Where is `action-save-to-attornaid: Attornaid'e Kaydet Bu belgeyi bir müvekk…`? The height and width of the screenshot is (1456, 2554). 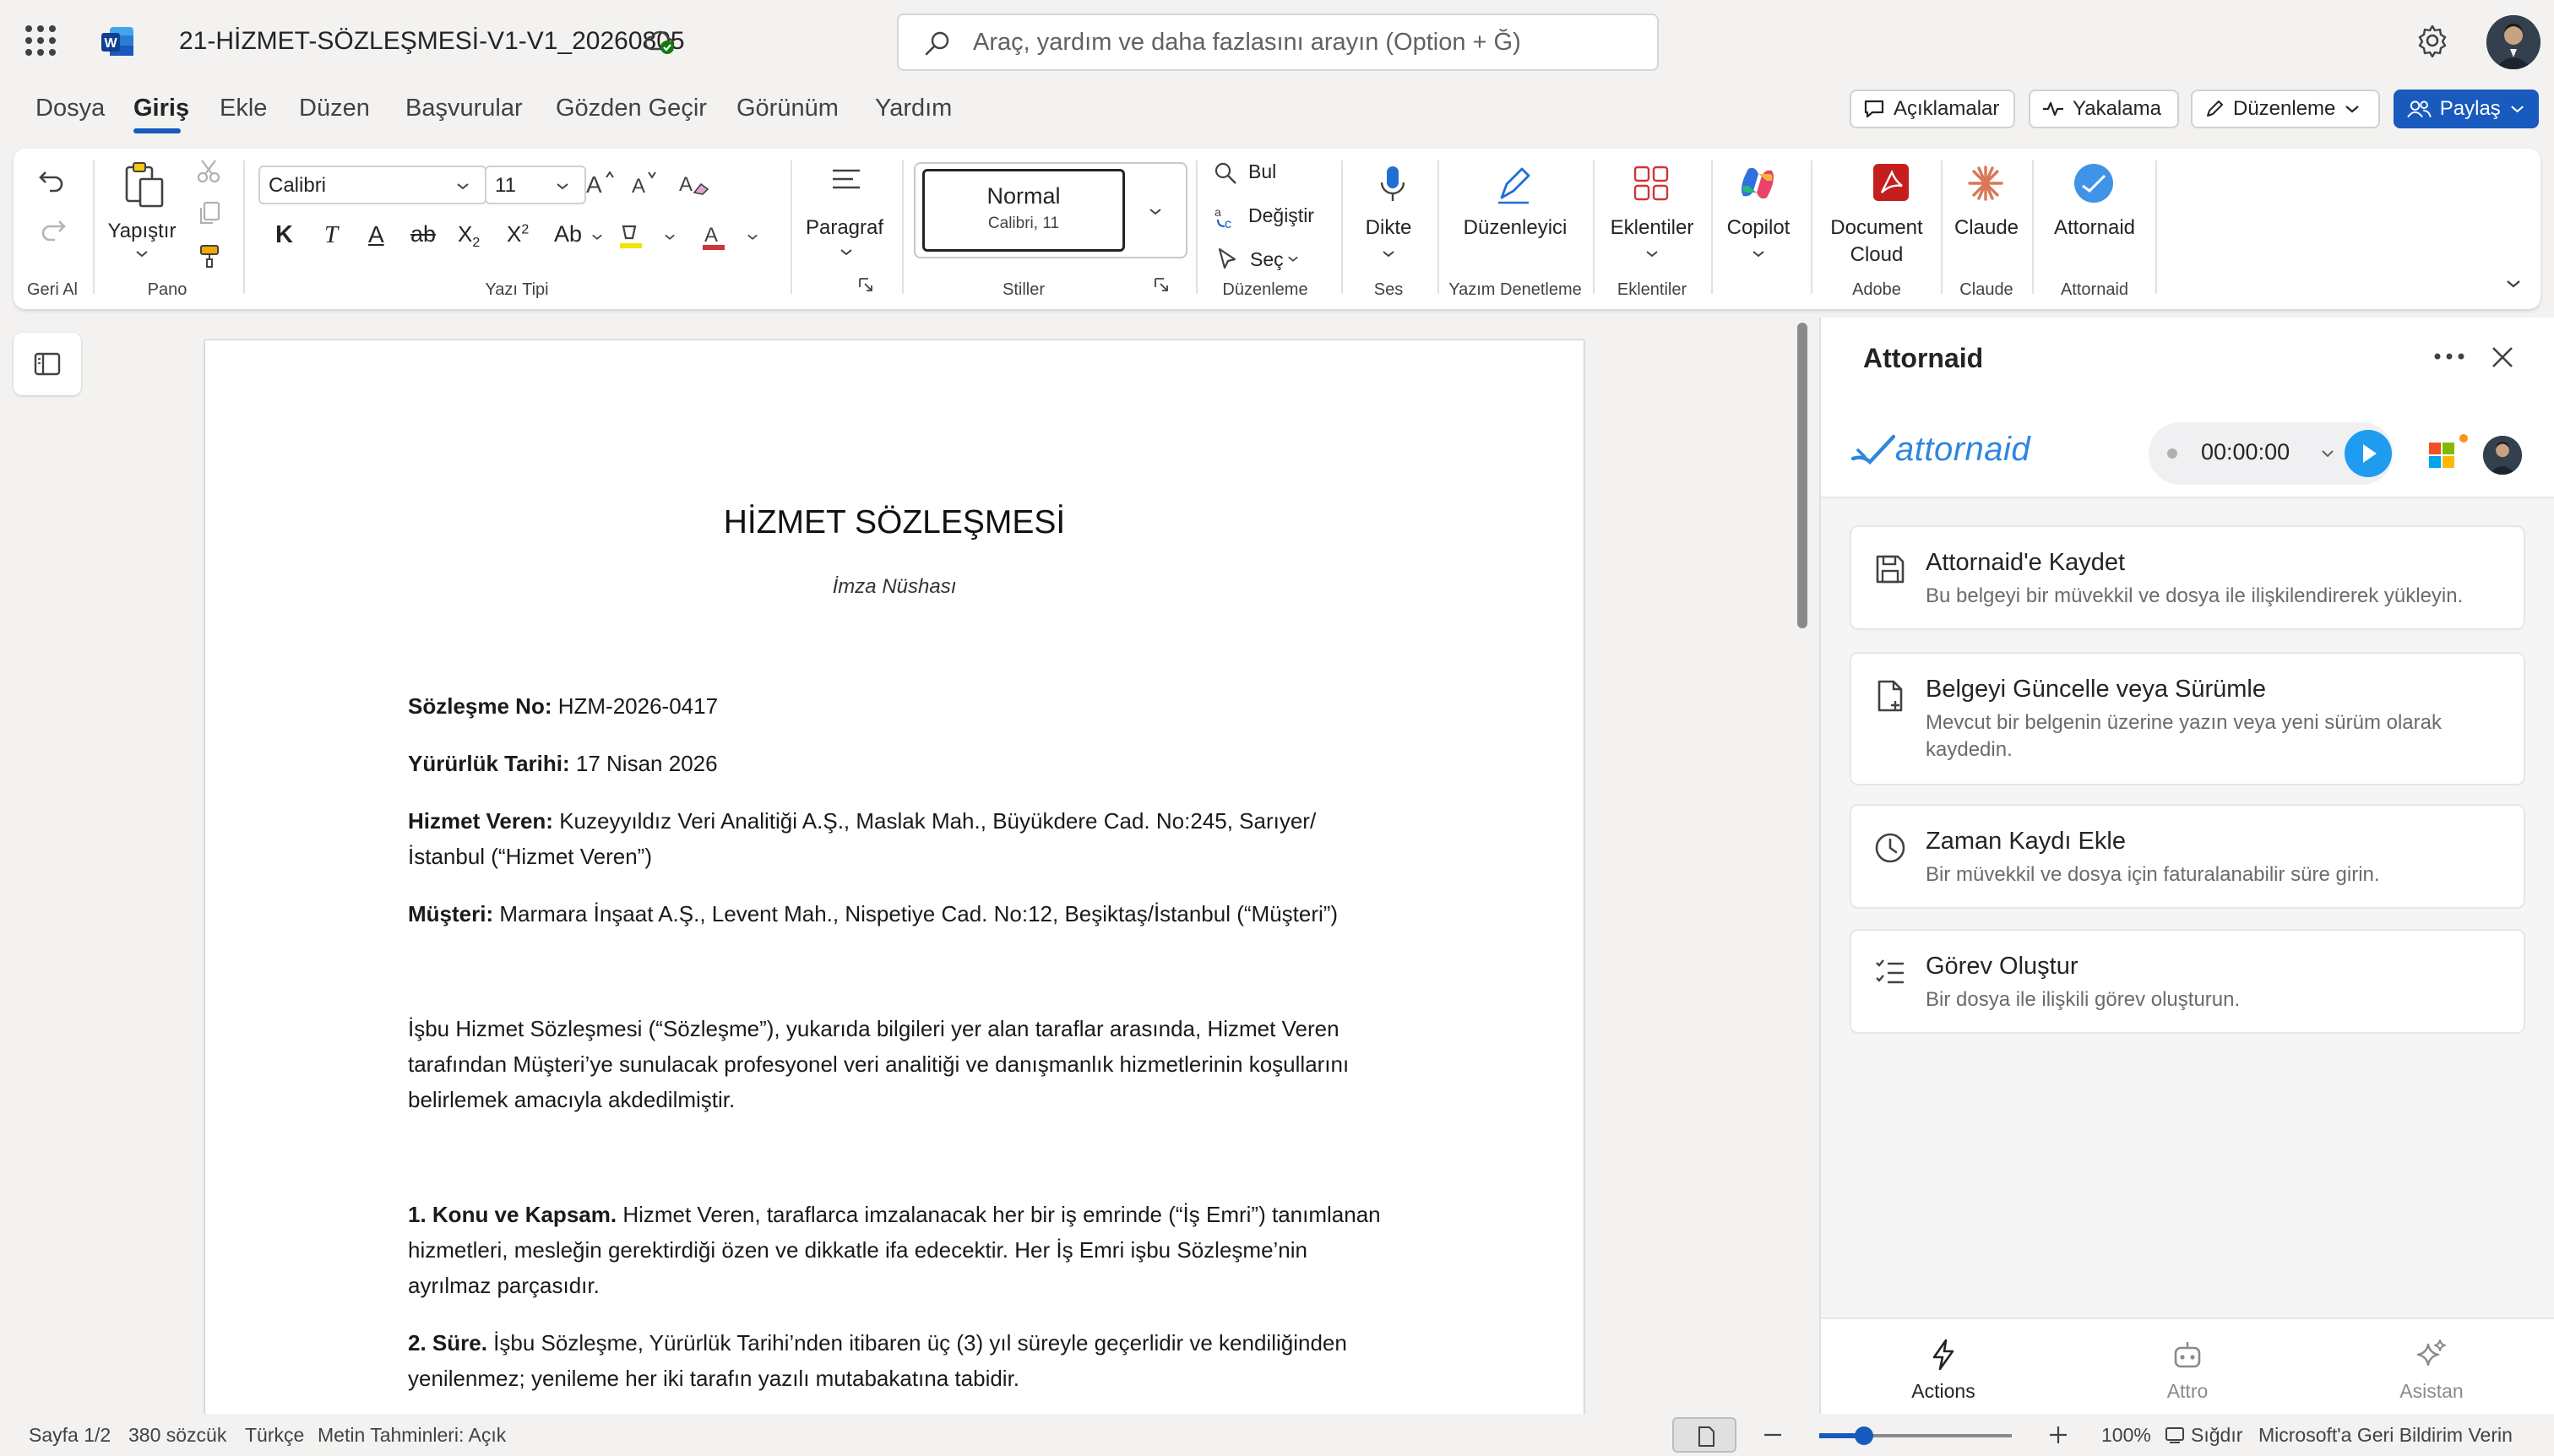
action-save-to-attornaid: Attornaid'e Kaydet Bu belgeyi bir müvekk… is located at coordinates (2187, 577).